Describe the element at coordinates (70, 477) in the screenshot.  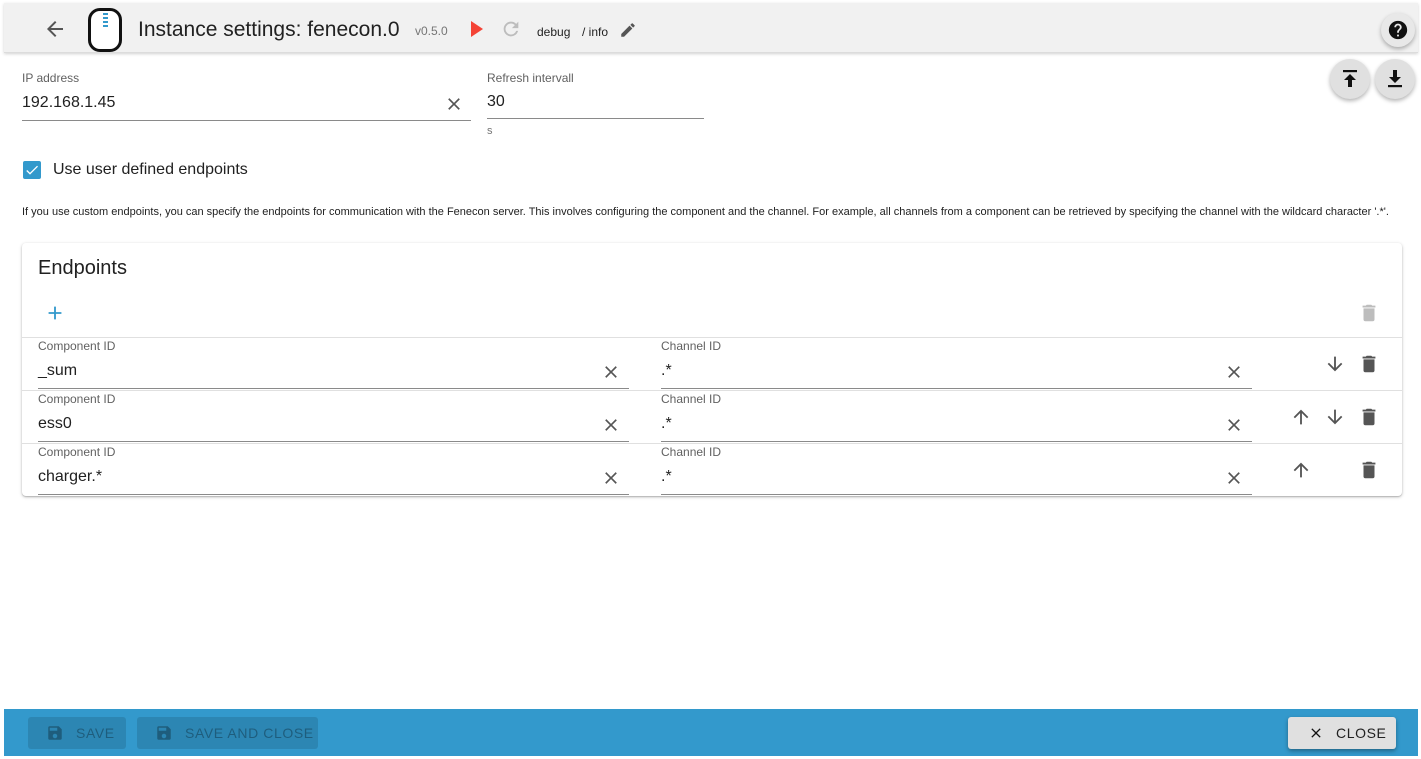
I see `component-id-input: charger.*` at that location.